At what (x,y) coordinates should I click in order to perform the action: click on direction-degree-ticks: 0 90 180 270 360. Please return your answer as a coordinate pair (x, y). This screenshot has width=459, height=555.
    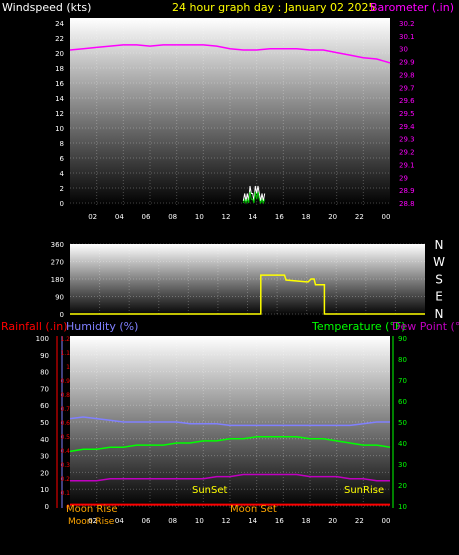
    Looking at the image, I should click on (57, 280).